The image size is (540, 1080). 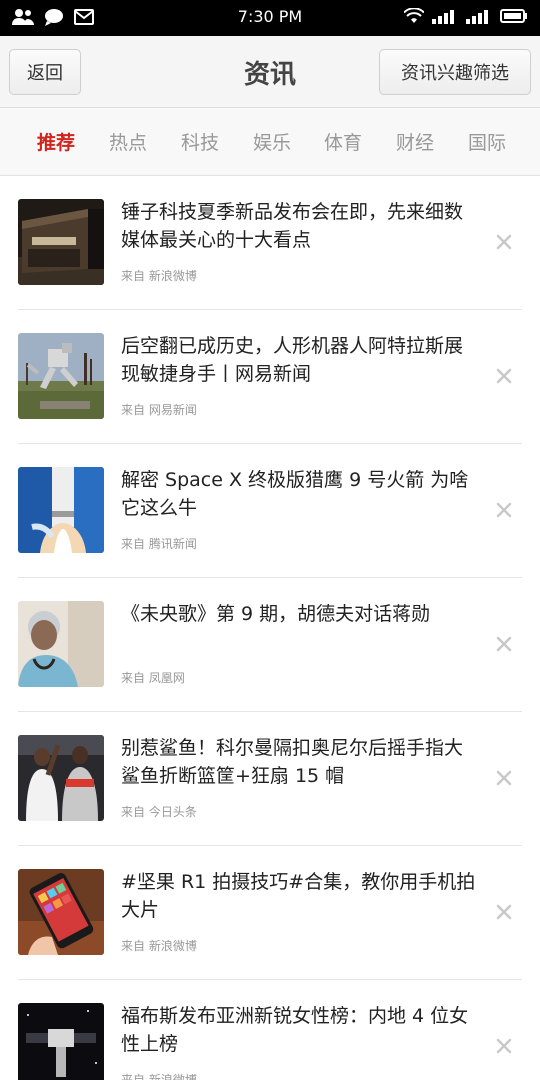 I want to click on status-bar: 7:30 PM, so click(x=270, y=18).